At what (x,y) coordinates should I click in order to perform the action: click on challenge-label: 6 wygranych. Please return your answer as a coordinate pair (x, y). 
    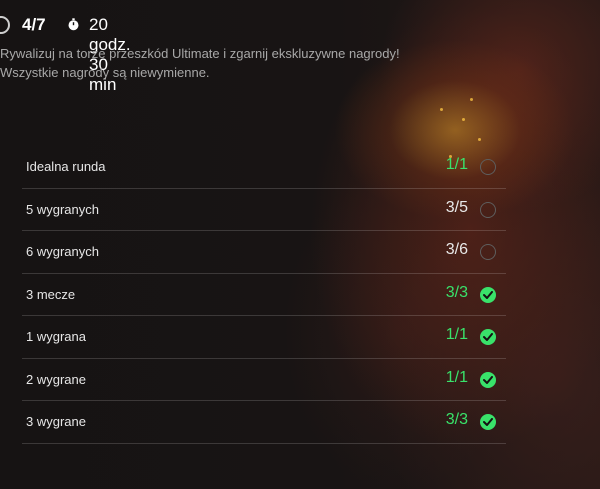
    Looking at the image, I should click on (62, 251).